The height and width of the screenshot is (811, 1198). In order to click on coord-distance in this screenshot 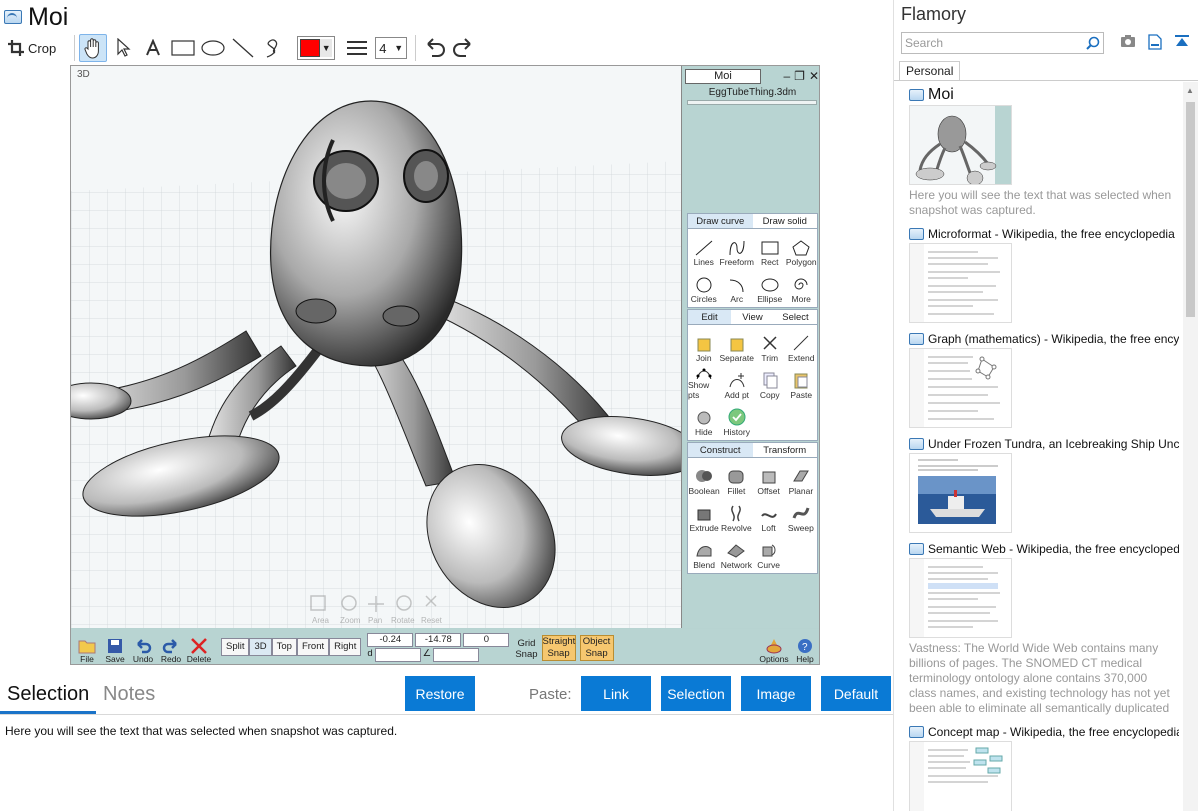, I will do `click(397, 655)`.